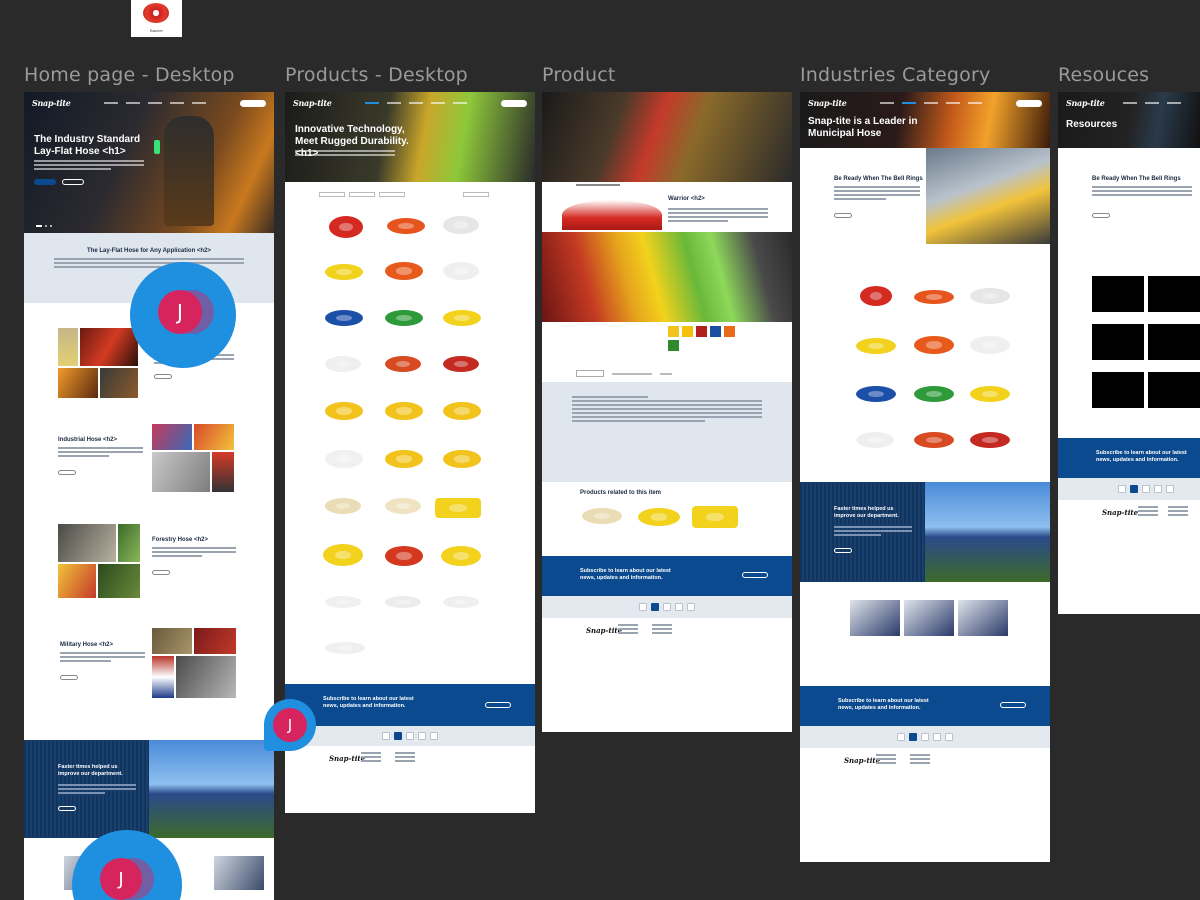 The width and height of the screenshot is (1200, 900). I want to click on primary-button, so click(45, 182).